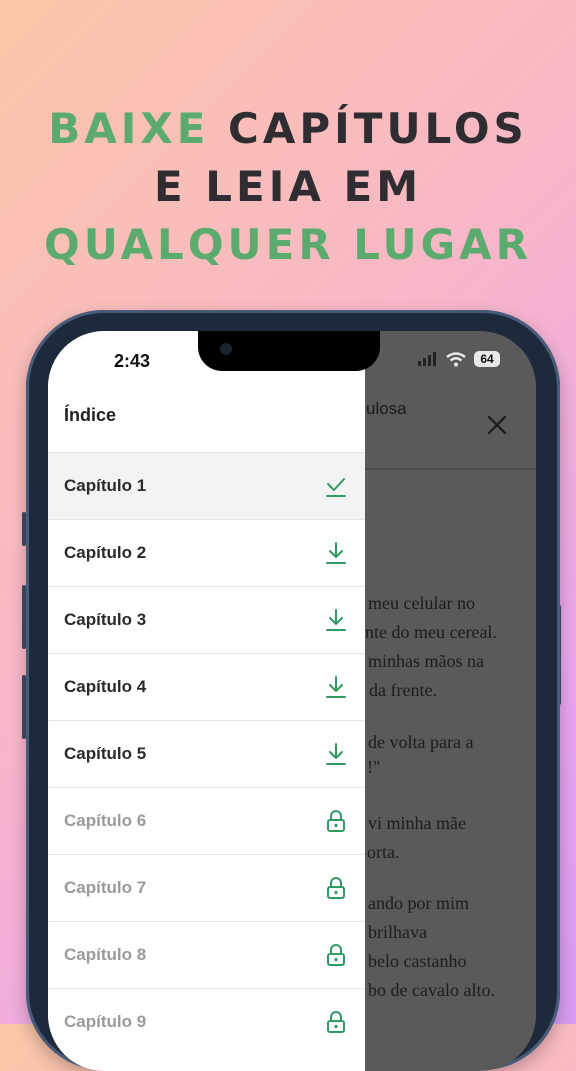 This screenshot has width=576, height=1071. What do you see at coordinates (336, 487) in the screenshot?
I see `check-icon` at bounding box center [336, 487].